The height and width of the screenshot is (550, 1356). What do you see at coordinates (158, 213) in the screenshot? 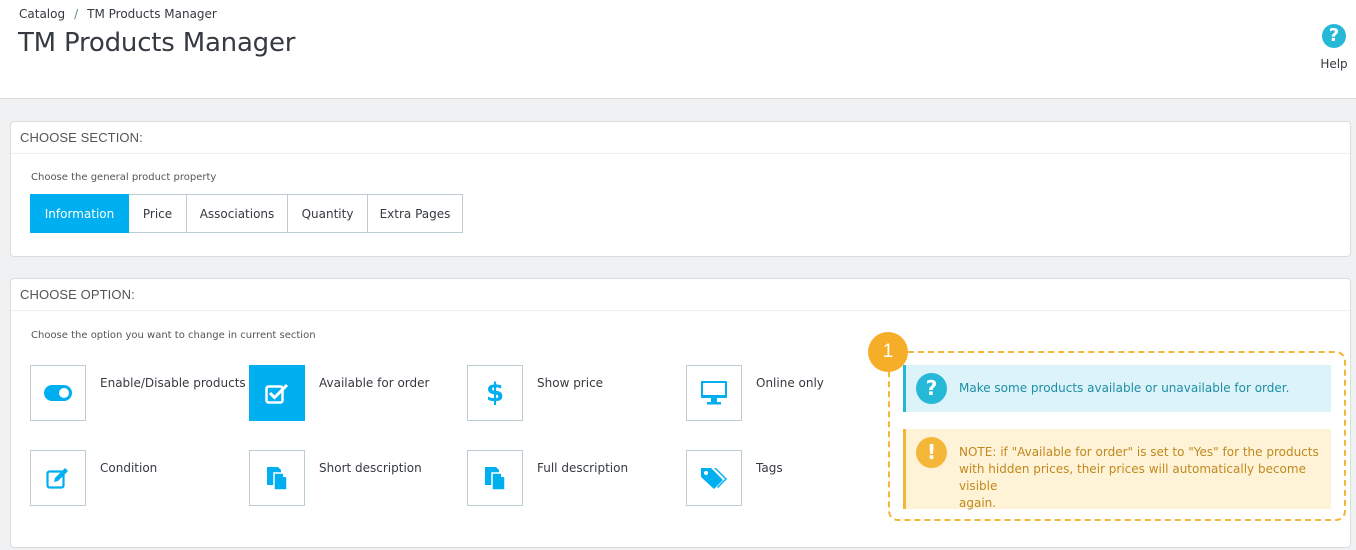
I see `tab-price: Price` at bounding box center [158, 213].